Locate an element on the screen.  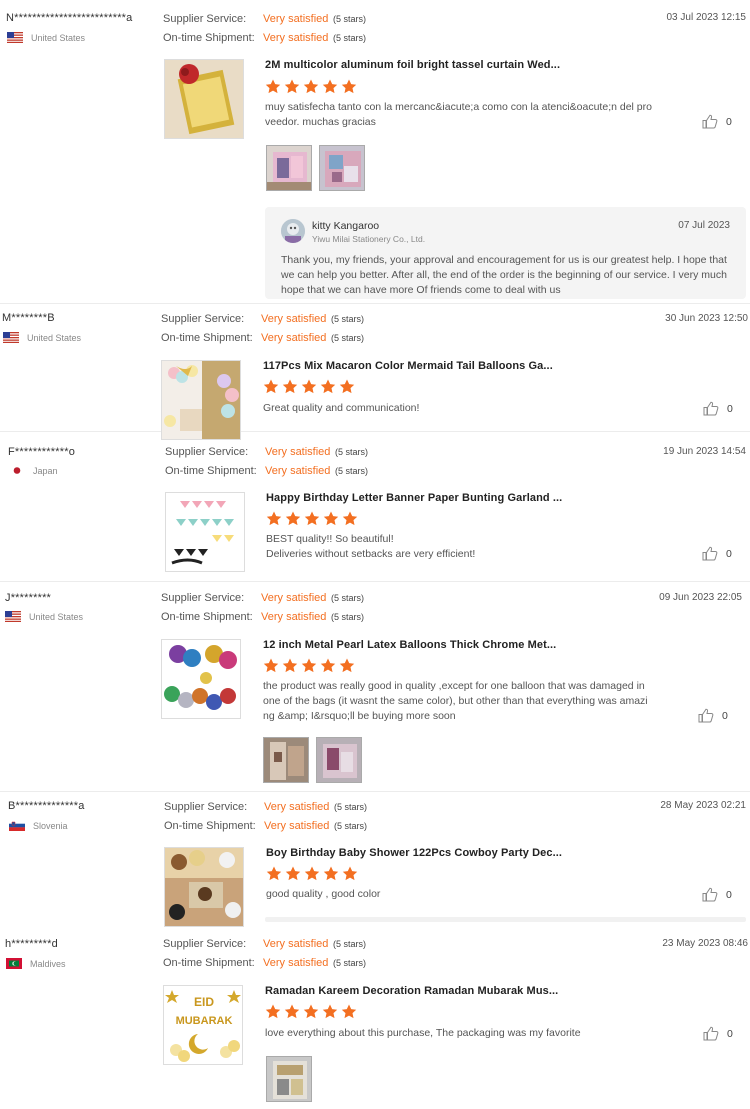
review-date: 23 May 2023 08:46 is located at coordinates (705, 943).